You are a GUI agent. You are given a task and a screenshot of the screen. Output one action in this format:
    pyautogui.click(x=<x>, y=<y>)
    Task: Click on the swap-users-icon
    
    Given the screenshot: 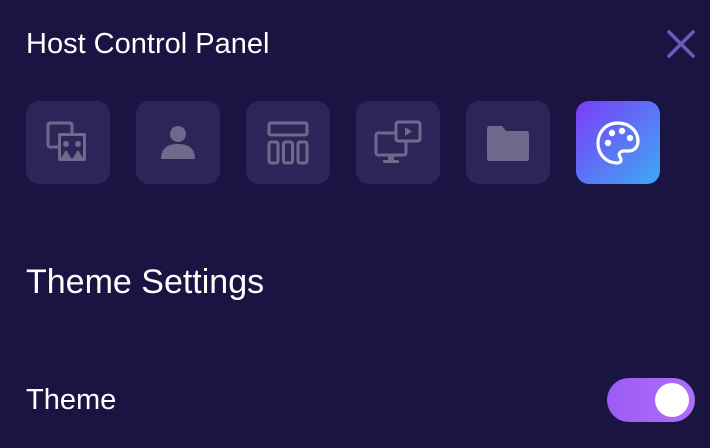 What is the action you would take?
    pyautogui.click(x=66, y=141)
    